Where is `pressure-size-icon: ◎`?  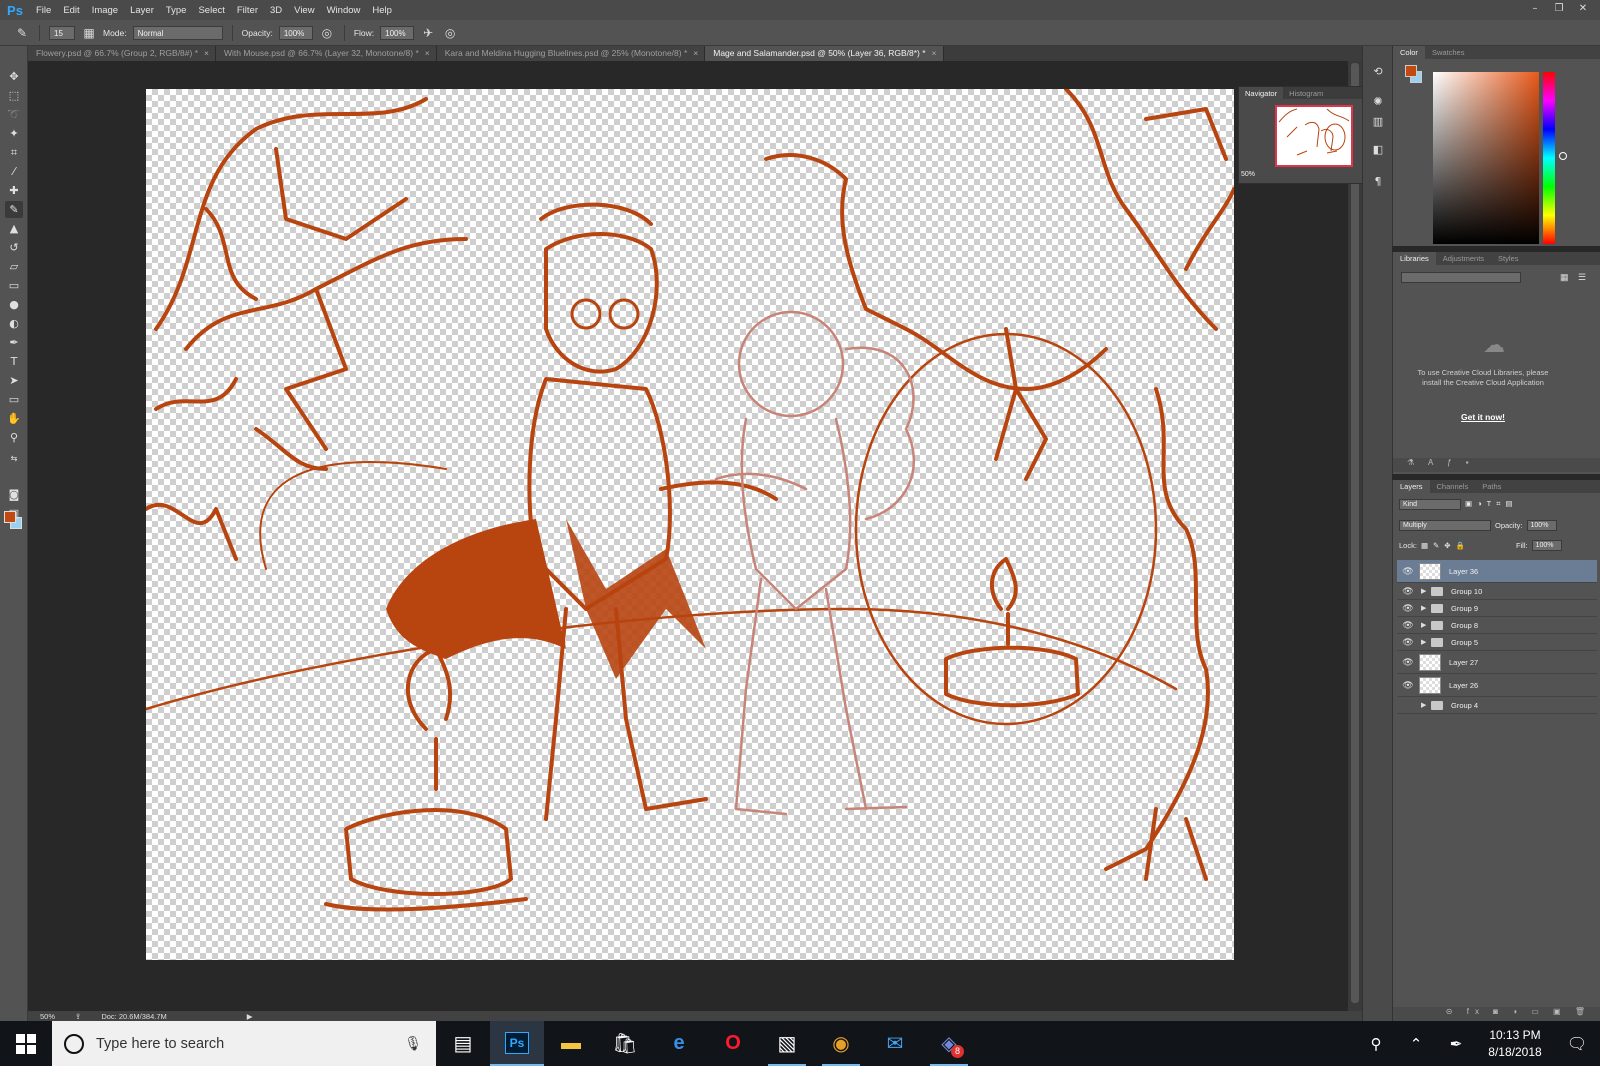 pressure-size-icon: ◎ is located at coordinates (450, 33).